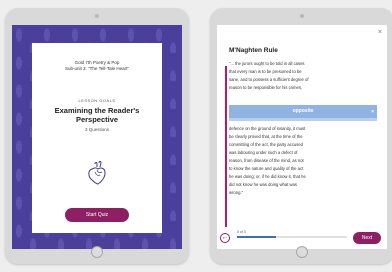 This screenshot has height=272, width=392. Describe the element at coordinates (265, 72) in the screenshot. I see `passage-line: that every man is to be presumed to be` at that location.